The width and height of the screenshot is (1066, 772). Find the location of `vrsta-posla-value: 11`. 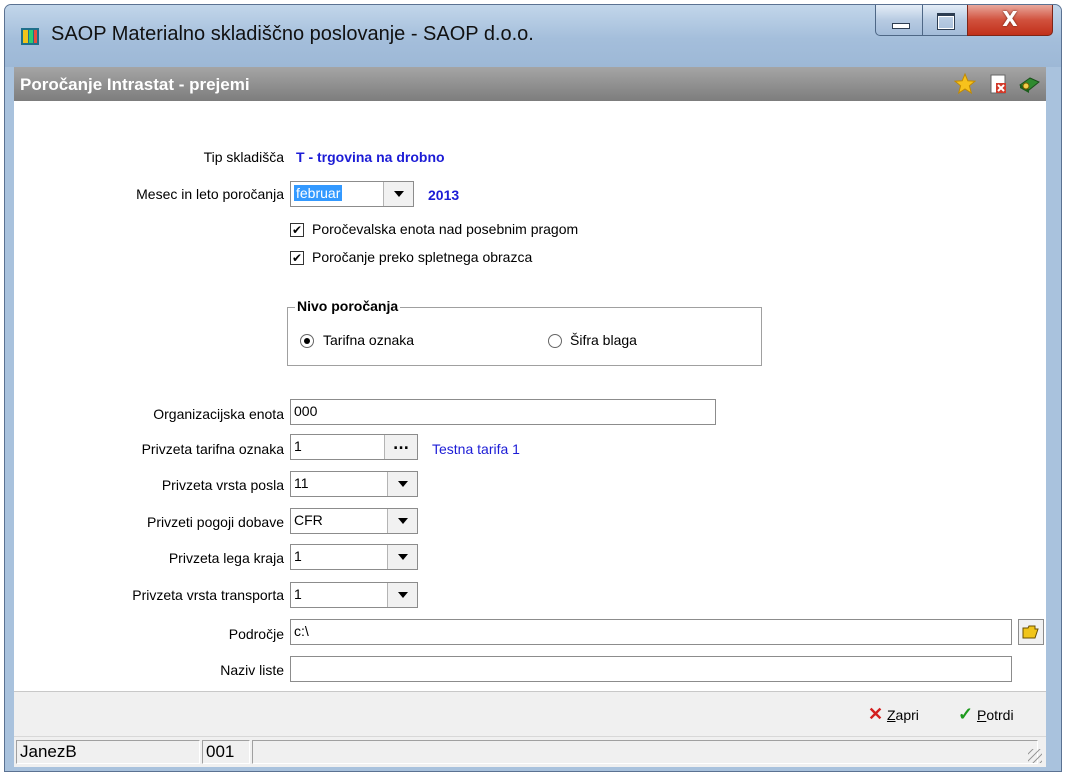

vrsta-posla-value: 11 is located at coordinates (301, 483).